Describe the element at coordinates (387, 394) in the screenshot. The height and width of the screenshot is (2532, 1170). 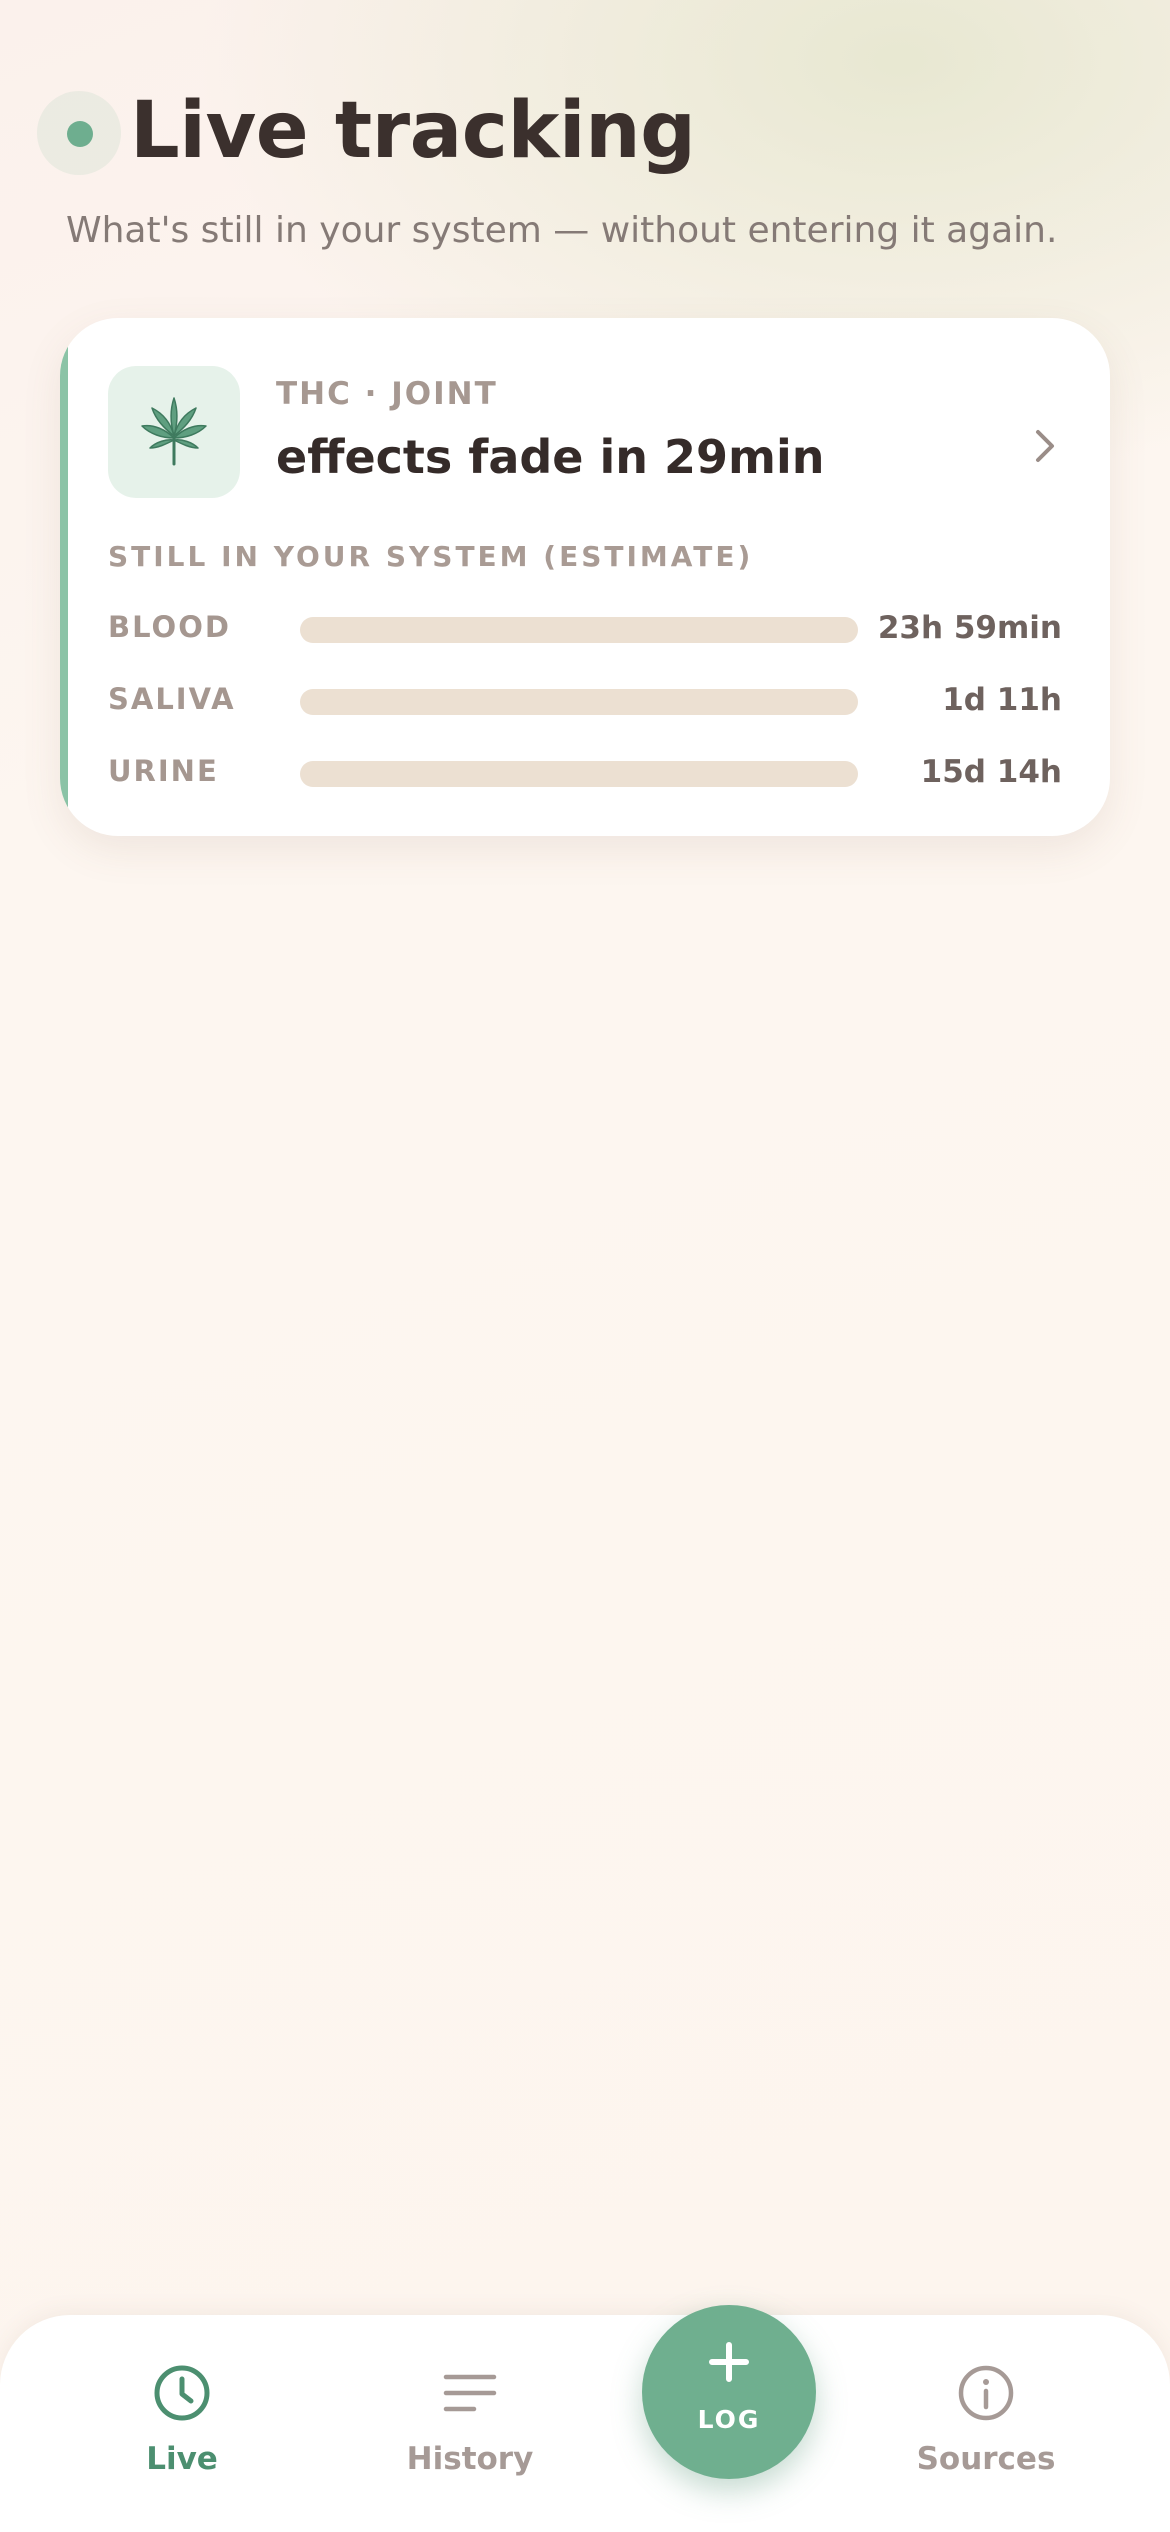
I see `substance-meta: THC · JOINT` at that location.